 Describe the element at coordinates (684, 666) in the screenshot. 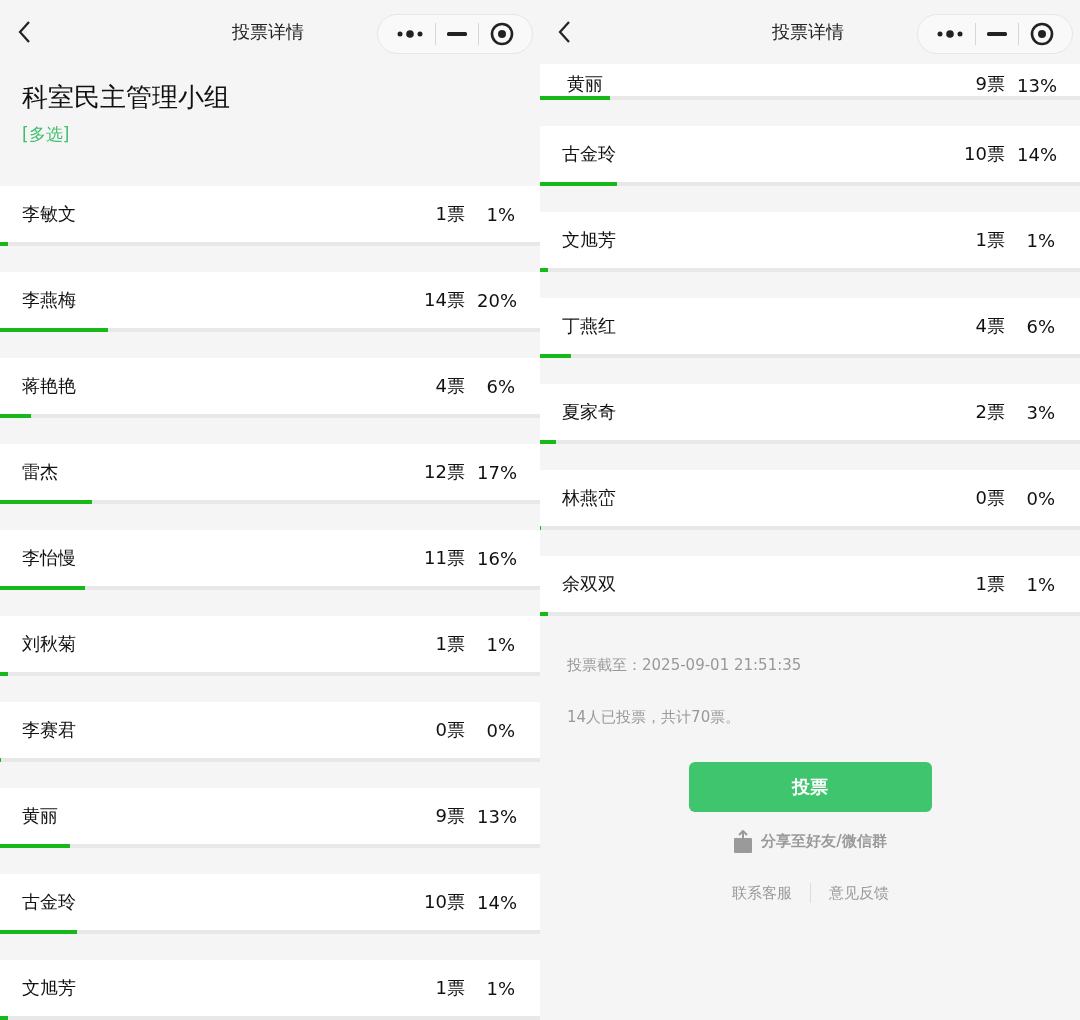

I see `deadline-text: 投票截至：2025-09-01 21:51:35` at that location.